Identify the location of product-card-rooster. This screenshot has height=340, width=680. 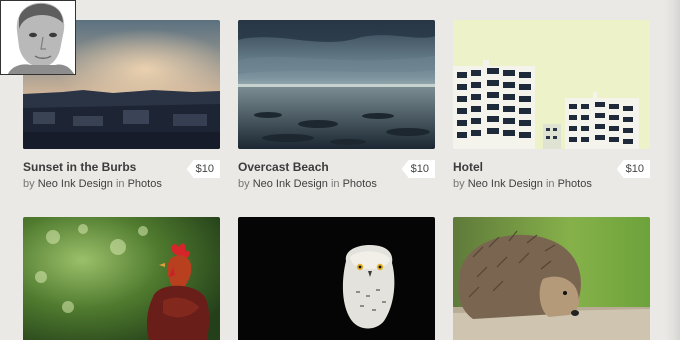
(121, 278).